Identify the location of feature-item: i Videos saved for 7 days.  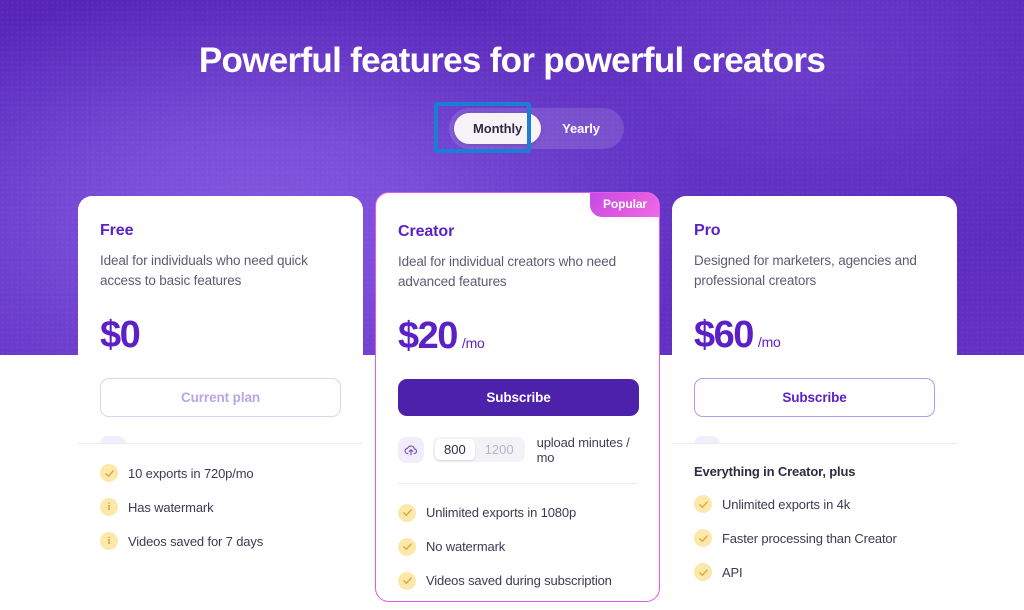
(220, 541).